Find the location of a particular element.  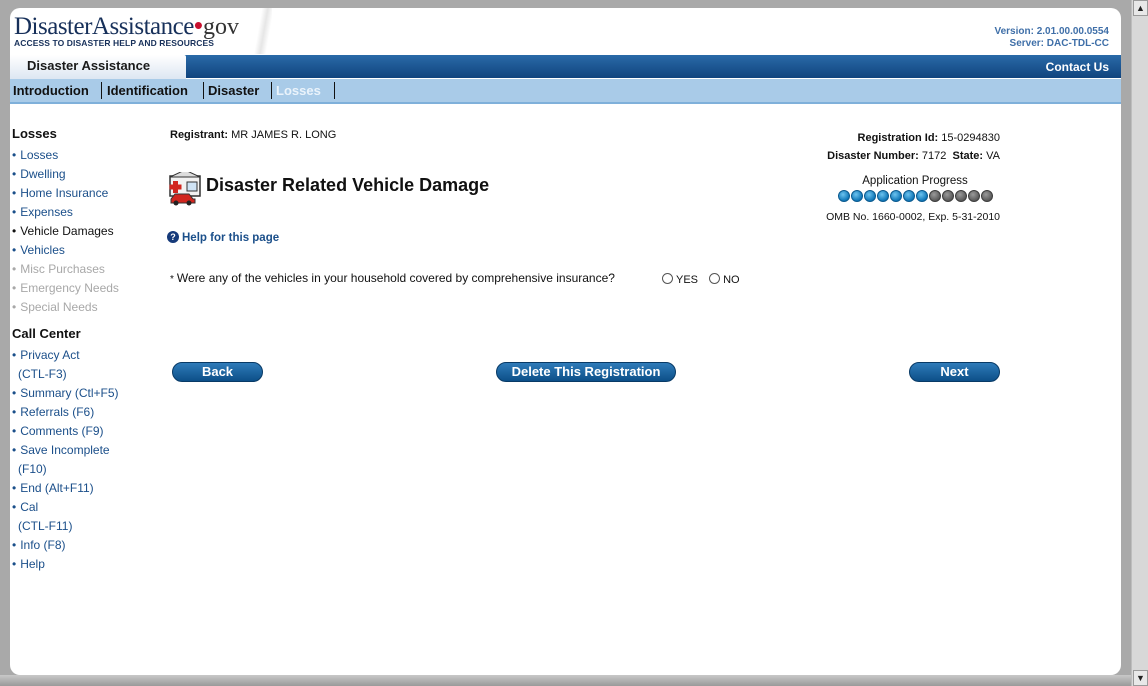

sidebar-item-special-needs: • Special Needs is located at coordinates (87, 309).